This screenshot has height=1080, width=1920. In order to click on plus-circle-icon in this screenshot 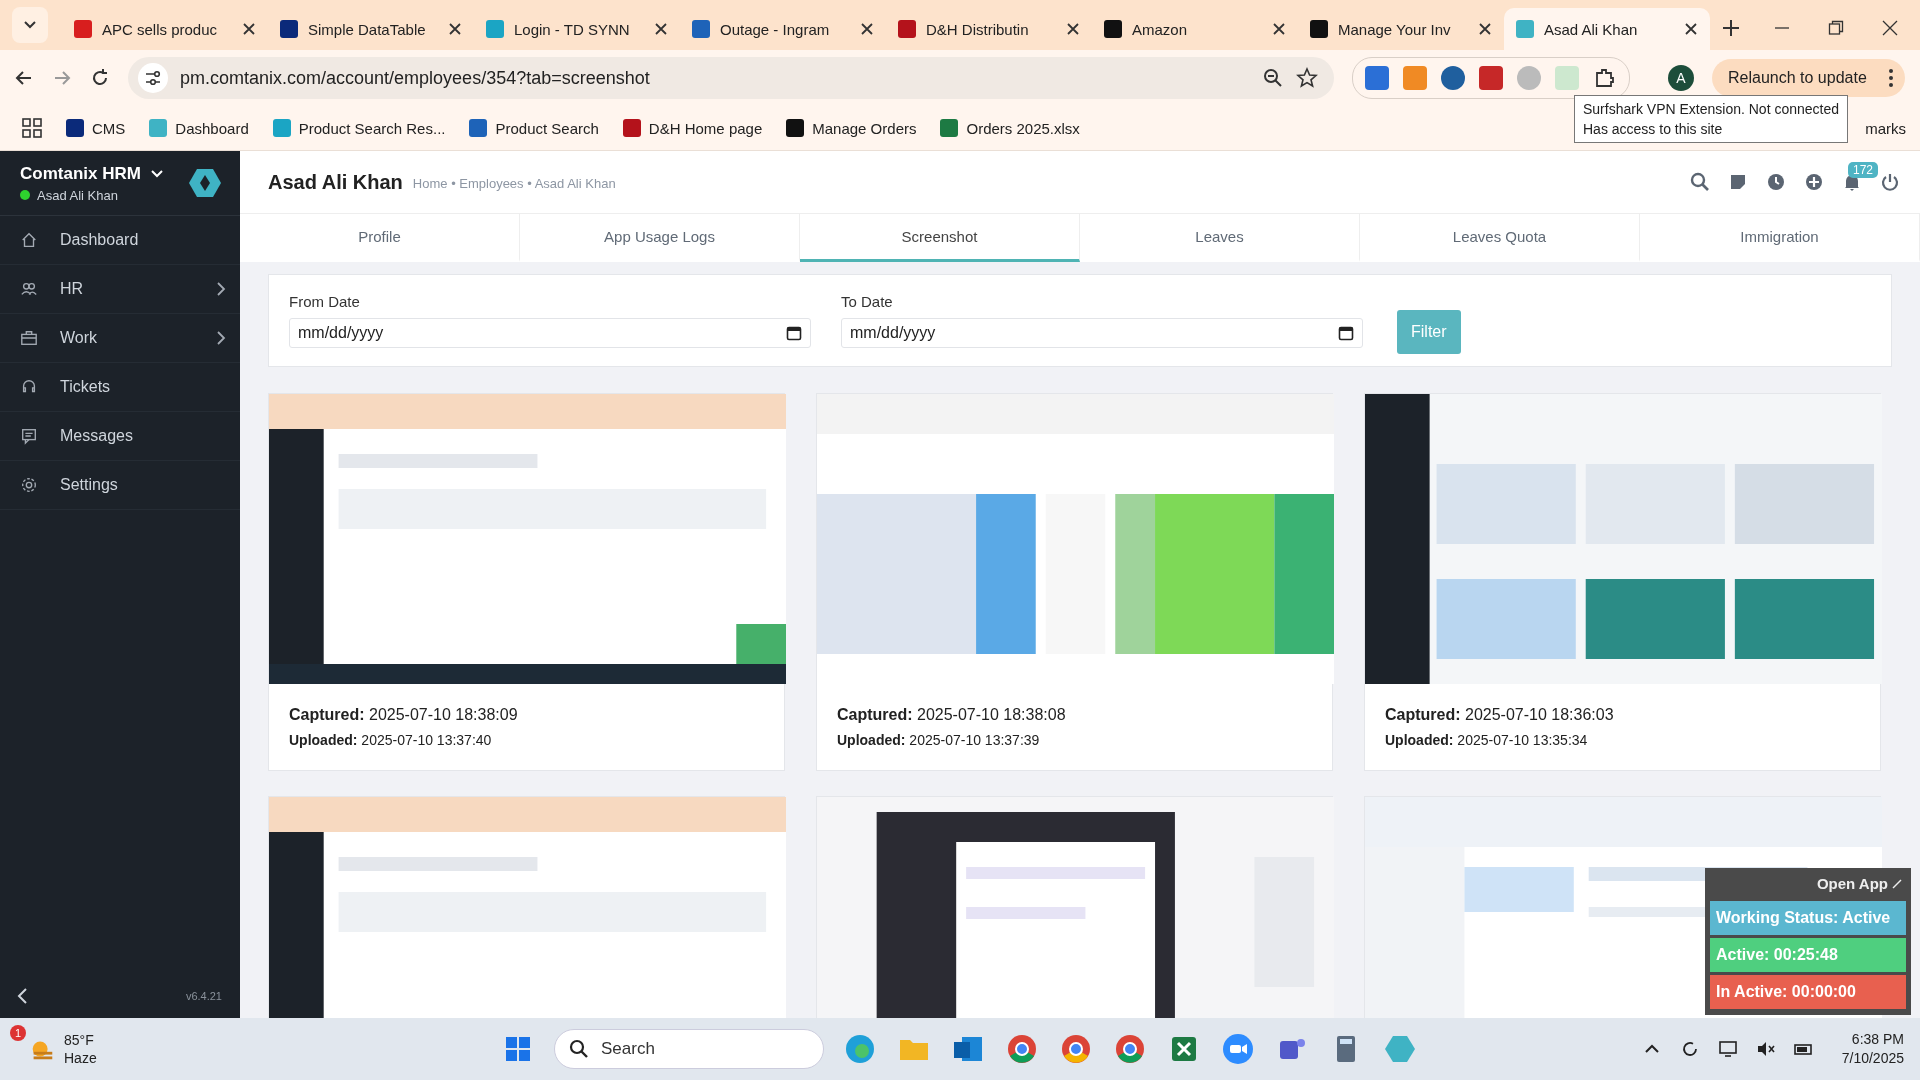, I will do `click(1814, 182)`.